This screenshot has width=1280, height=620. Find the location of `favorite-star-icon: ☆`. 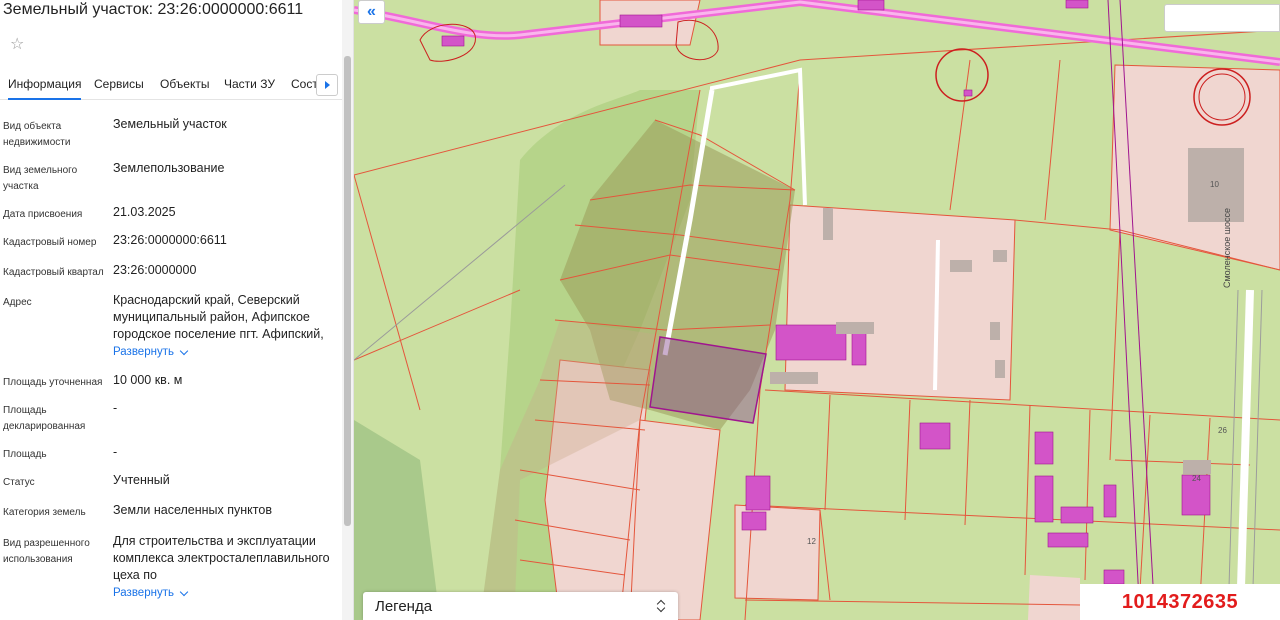

favorite-star-icon: ☆ is located at coordinates (18, 45).